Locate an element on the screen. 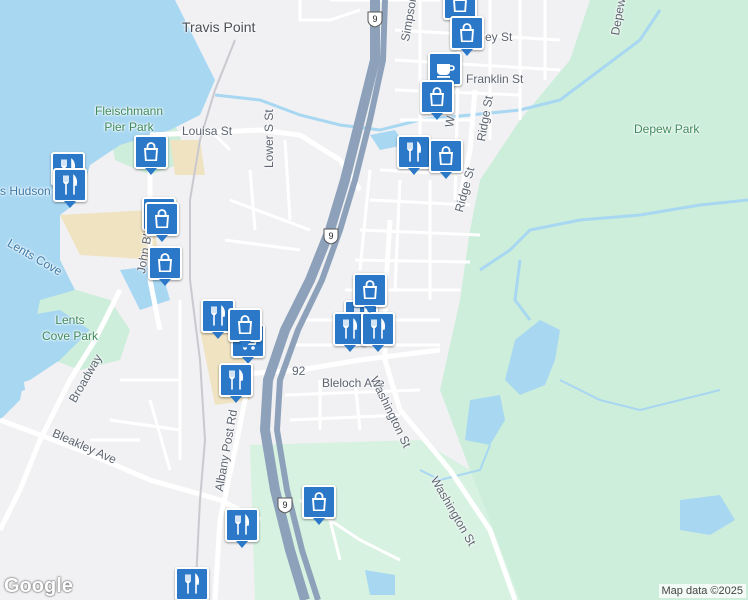 This screenshot has height=600, width=748. label-fleischmann-pier-park: Fleischmann Pier Park is located at coordinates (129, 119).